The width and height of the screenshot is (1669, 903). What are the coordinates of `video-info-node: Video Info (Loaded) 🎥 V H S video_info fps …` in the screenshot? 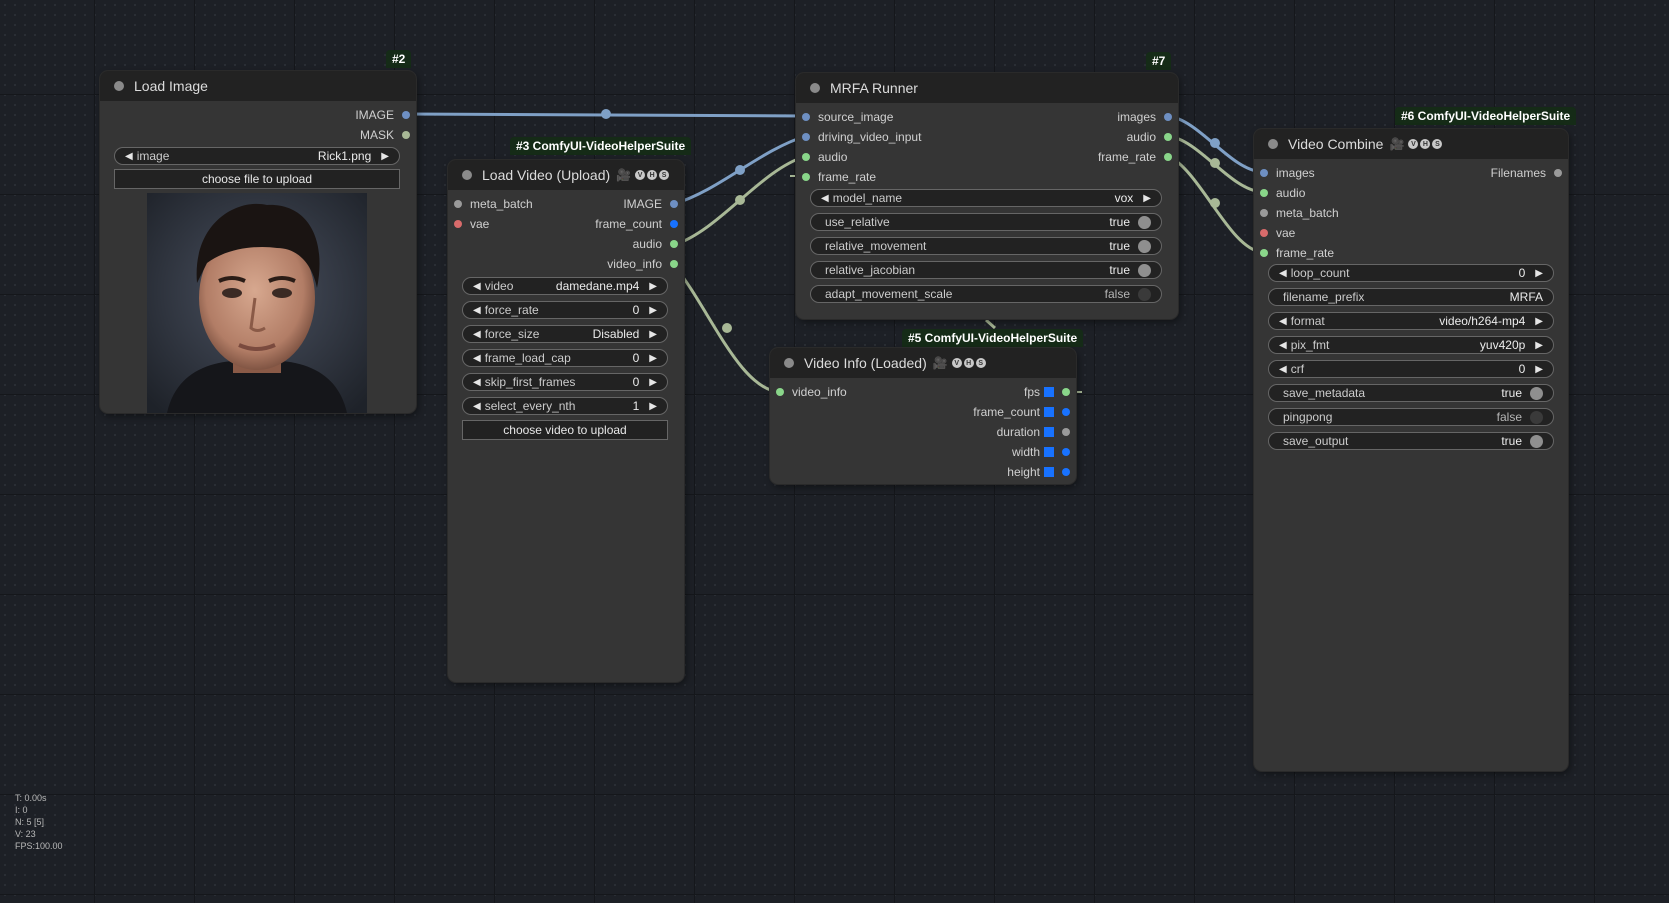 It's located at (923, 416).